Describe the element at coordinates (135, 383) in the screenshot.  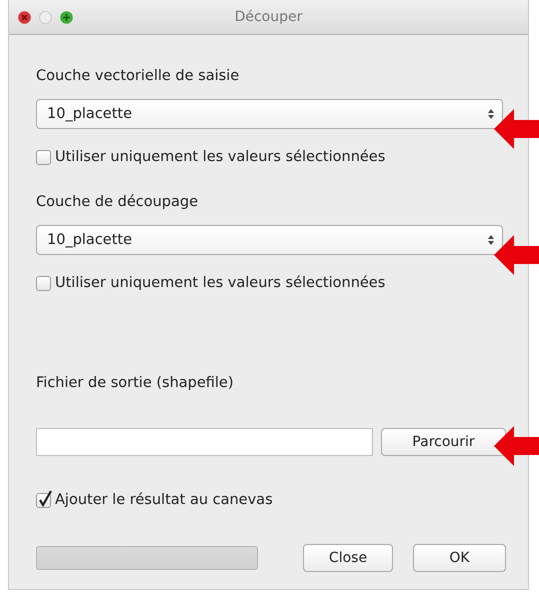
I see `field-label: Fichier de sortie (shapefile)` at that location.